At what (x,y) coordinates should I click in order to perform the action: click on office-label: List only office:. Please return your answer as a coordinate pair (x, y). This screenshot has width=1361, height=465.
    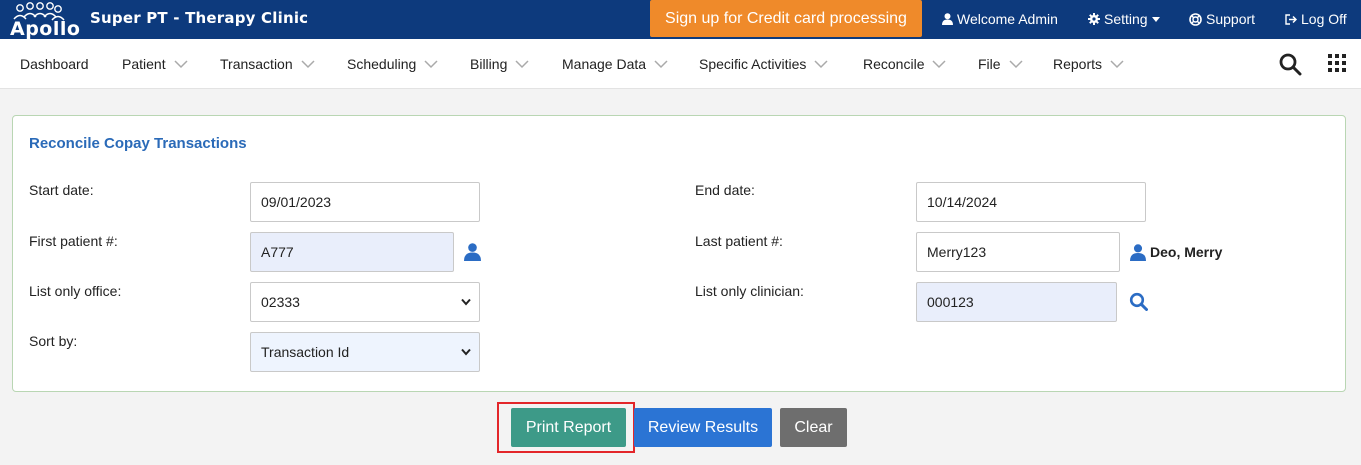
    Looking at the image, I should click on (75, 291).